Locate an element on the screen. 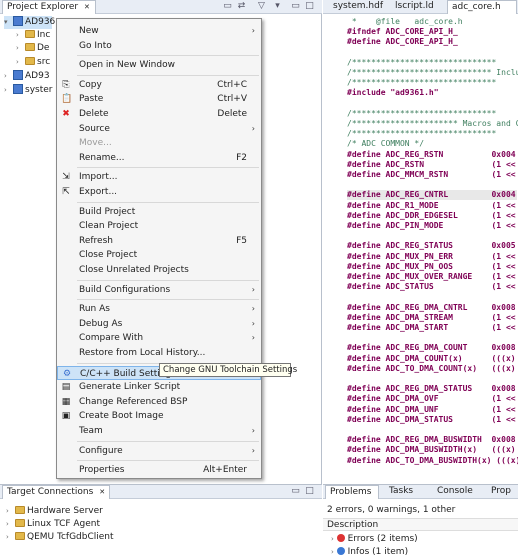 The image size is (518, 558). menu-item-new: New › is located at coordinates (159, 31).